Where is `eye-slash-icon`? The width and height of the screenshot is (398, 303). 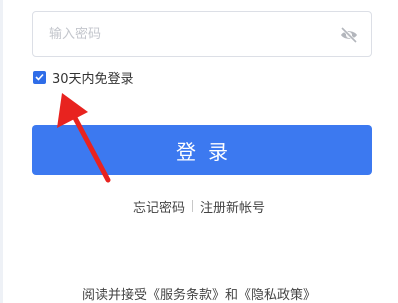
eye-slash-icon is located at coordinates (349, 35).